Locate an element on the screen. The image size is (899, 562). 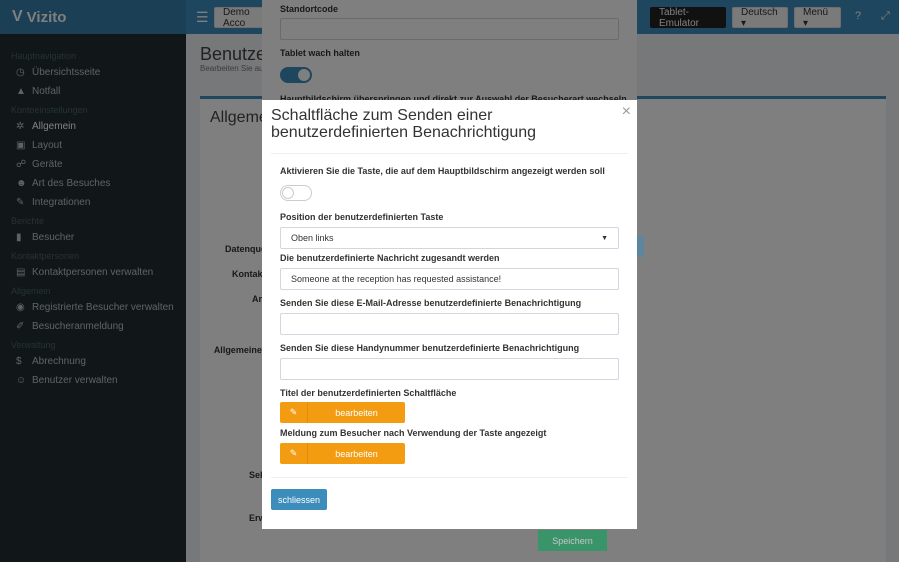
email-input is located at coordinates (449, 324).